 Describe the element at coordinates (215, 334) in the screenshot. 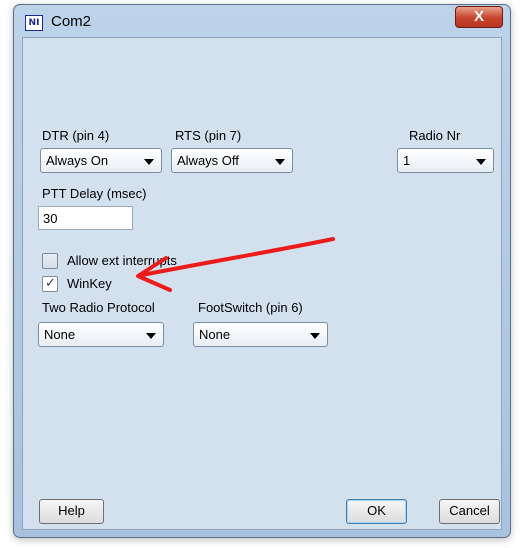

I see `footswitch-value: None` at that location.